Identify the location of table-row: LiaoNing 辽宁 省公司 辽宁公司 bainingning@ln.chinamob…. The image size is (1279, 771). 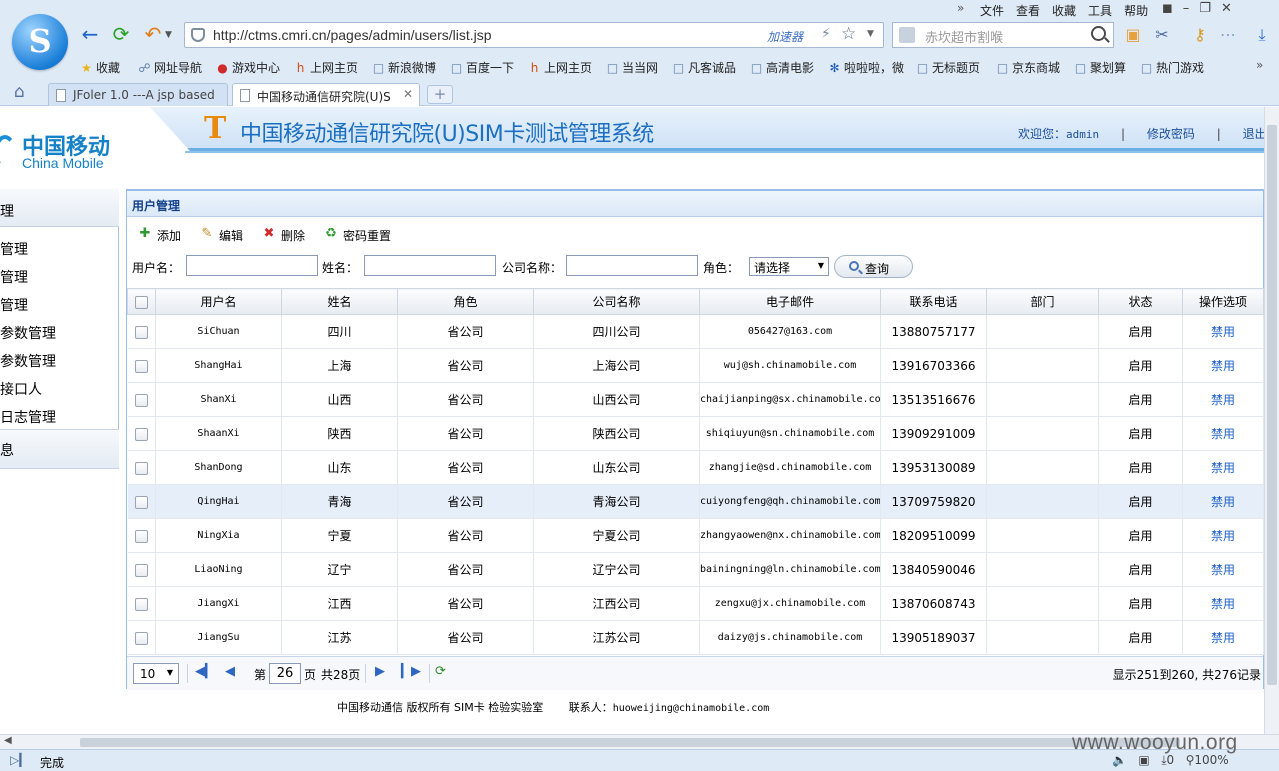
(695, 569).